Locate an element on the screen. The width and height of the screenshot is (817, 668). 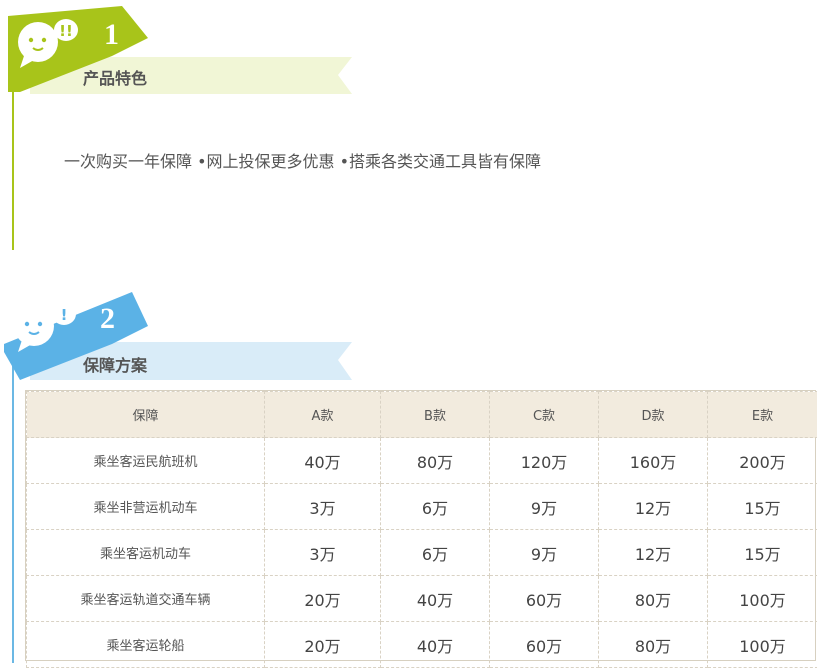
section1-timeline-line is located at coordinates (13, 170).